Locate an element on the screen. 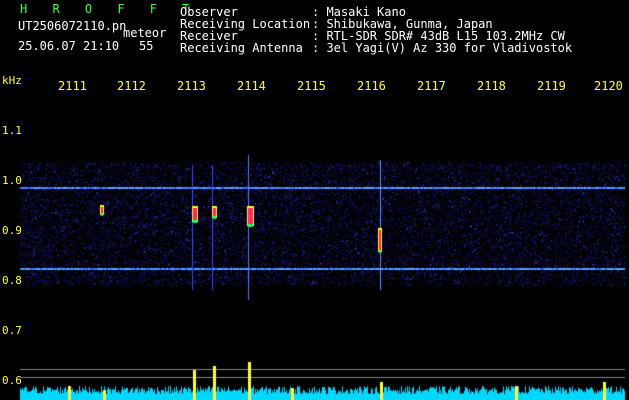  unit-label: kHz is located at coordinates (12, 80).